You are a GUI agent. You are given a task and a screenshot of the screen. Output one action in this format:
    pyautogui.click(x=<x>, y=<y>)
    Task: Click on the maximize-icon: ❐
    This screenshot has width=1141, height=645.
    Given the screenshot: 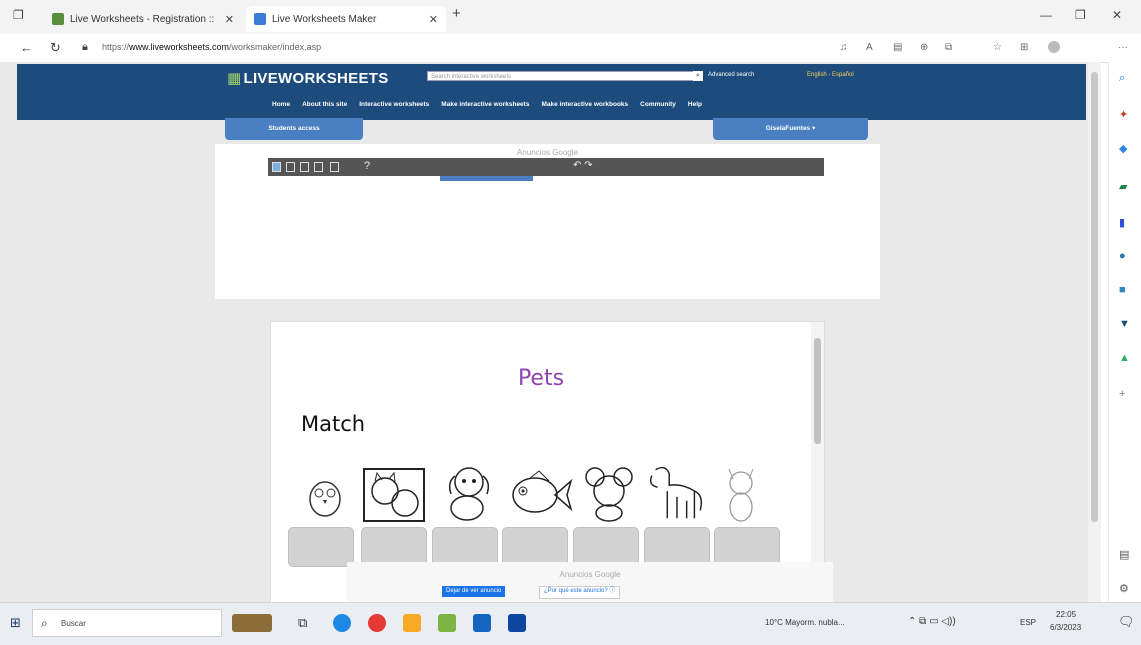 What is the action you would take?
    pyautogui.click(x=1080, y=15)
    